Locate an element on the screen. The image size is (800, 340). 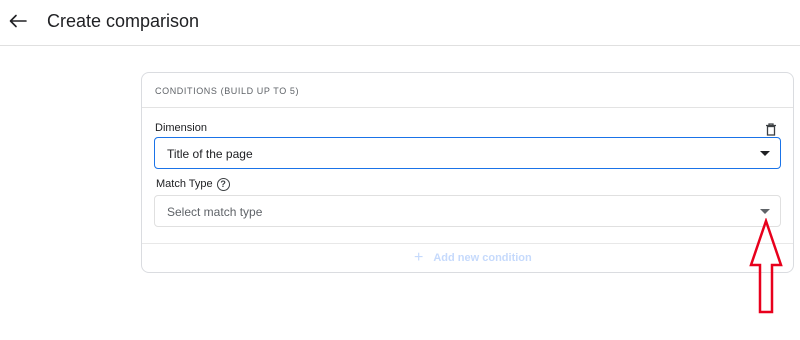
match-type-label-group: Match Type ? is located at coordinates (193, 184).